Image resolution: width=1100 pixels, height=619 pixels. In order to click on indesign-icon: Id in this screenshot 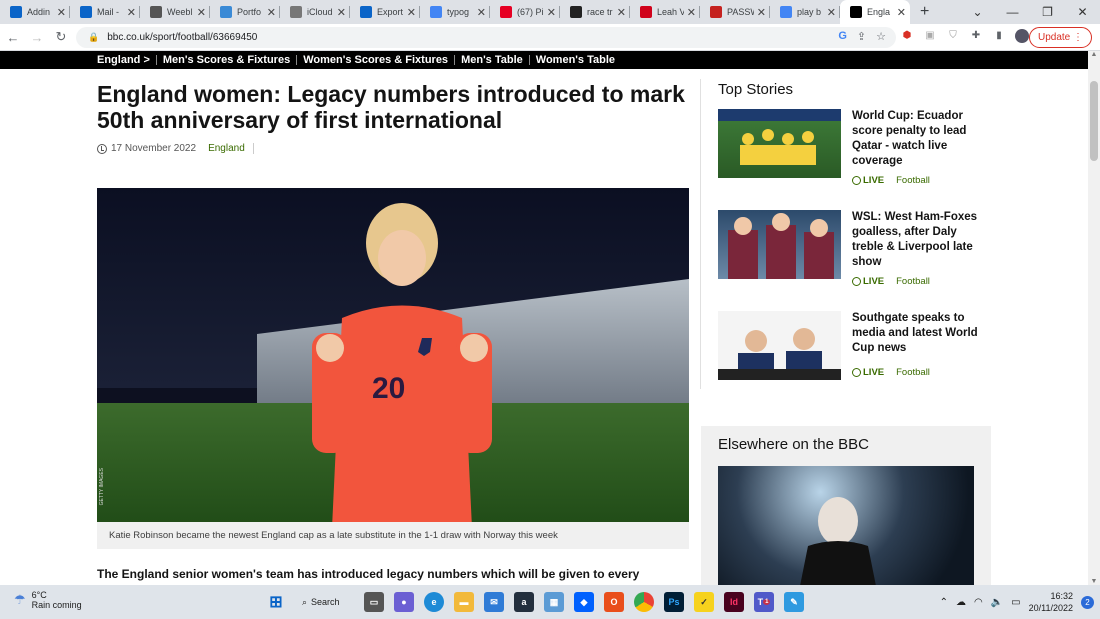, I will do `click(734, 602)`.